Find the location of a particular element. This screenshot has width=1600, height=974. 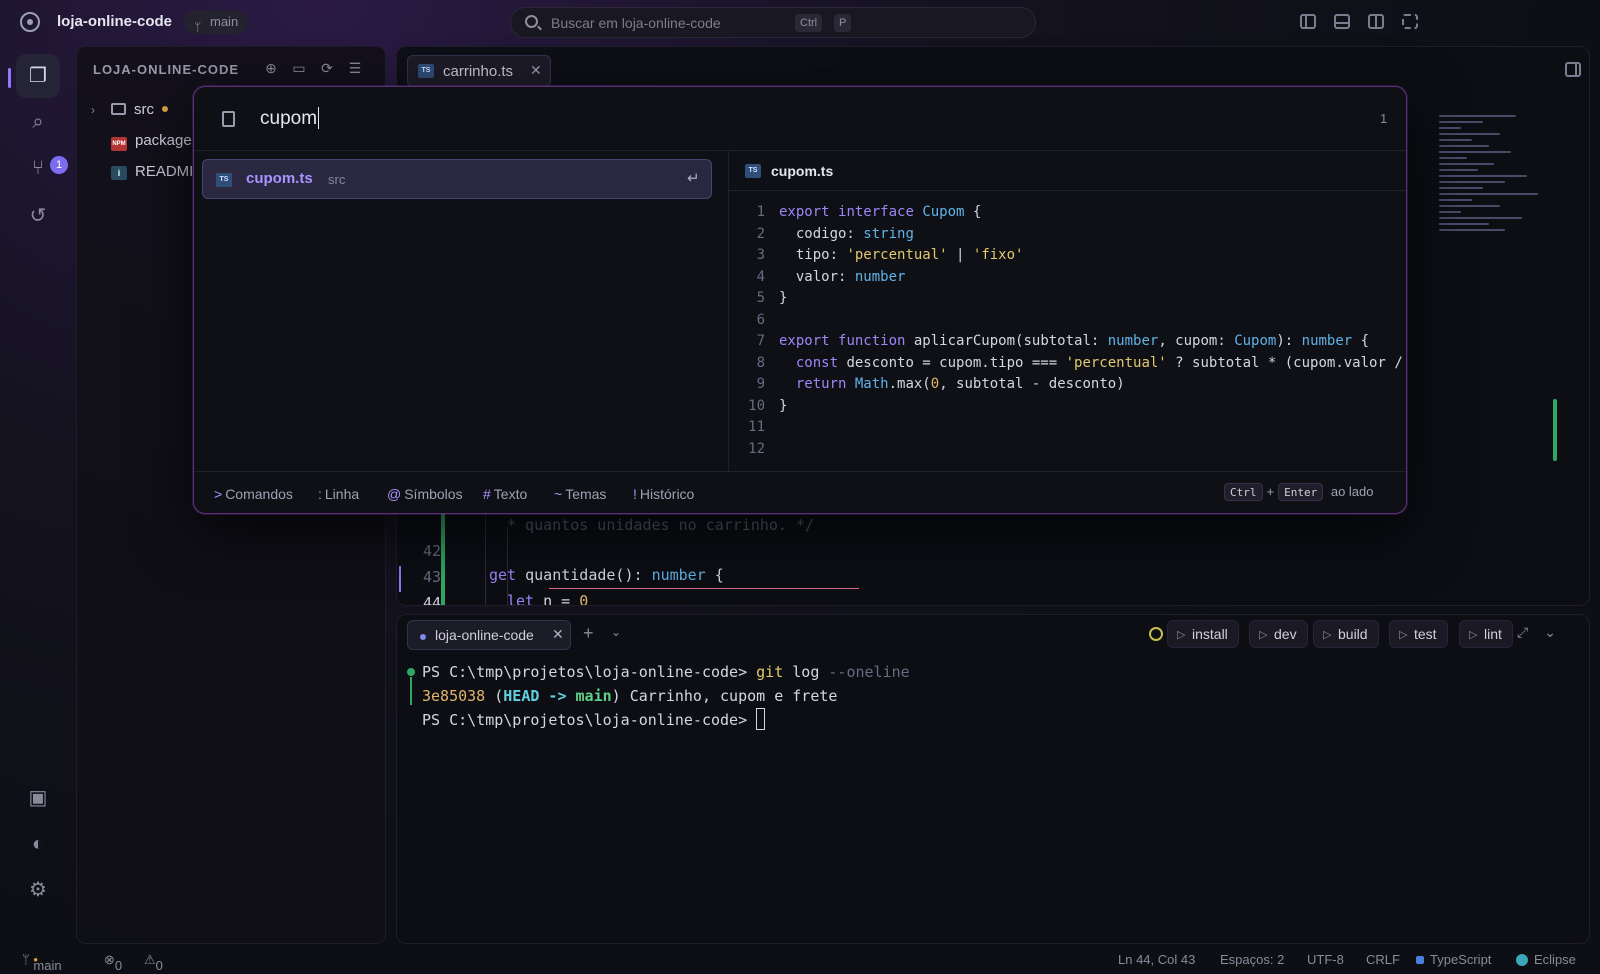

explorer-actions: ⊕ ▭ ⟳ ☰ is located at coordinates (319, 68).